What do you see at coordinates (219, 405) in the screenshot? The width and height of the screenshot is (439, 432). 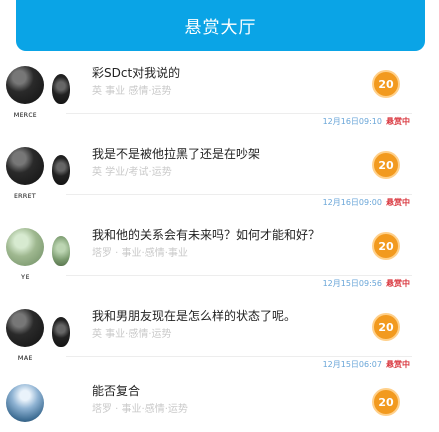 I see `list-item: 能否复合 塔罗 · 事业·感情·运势 20` at bounding box center [219, 405].